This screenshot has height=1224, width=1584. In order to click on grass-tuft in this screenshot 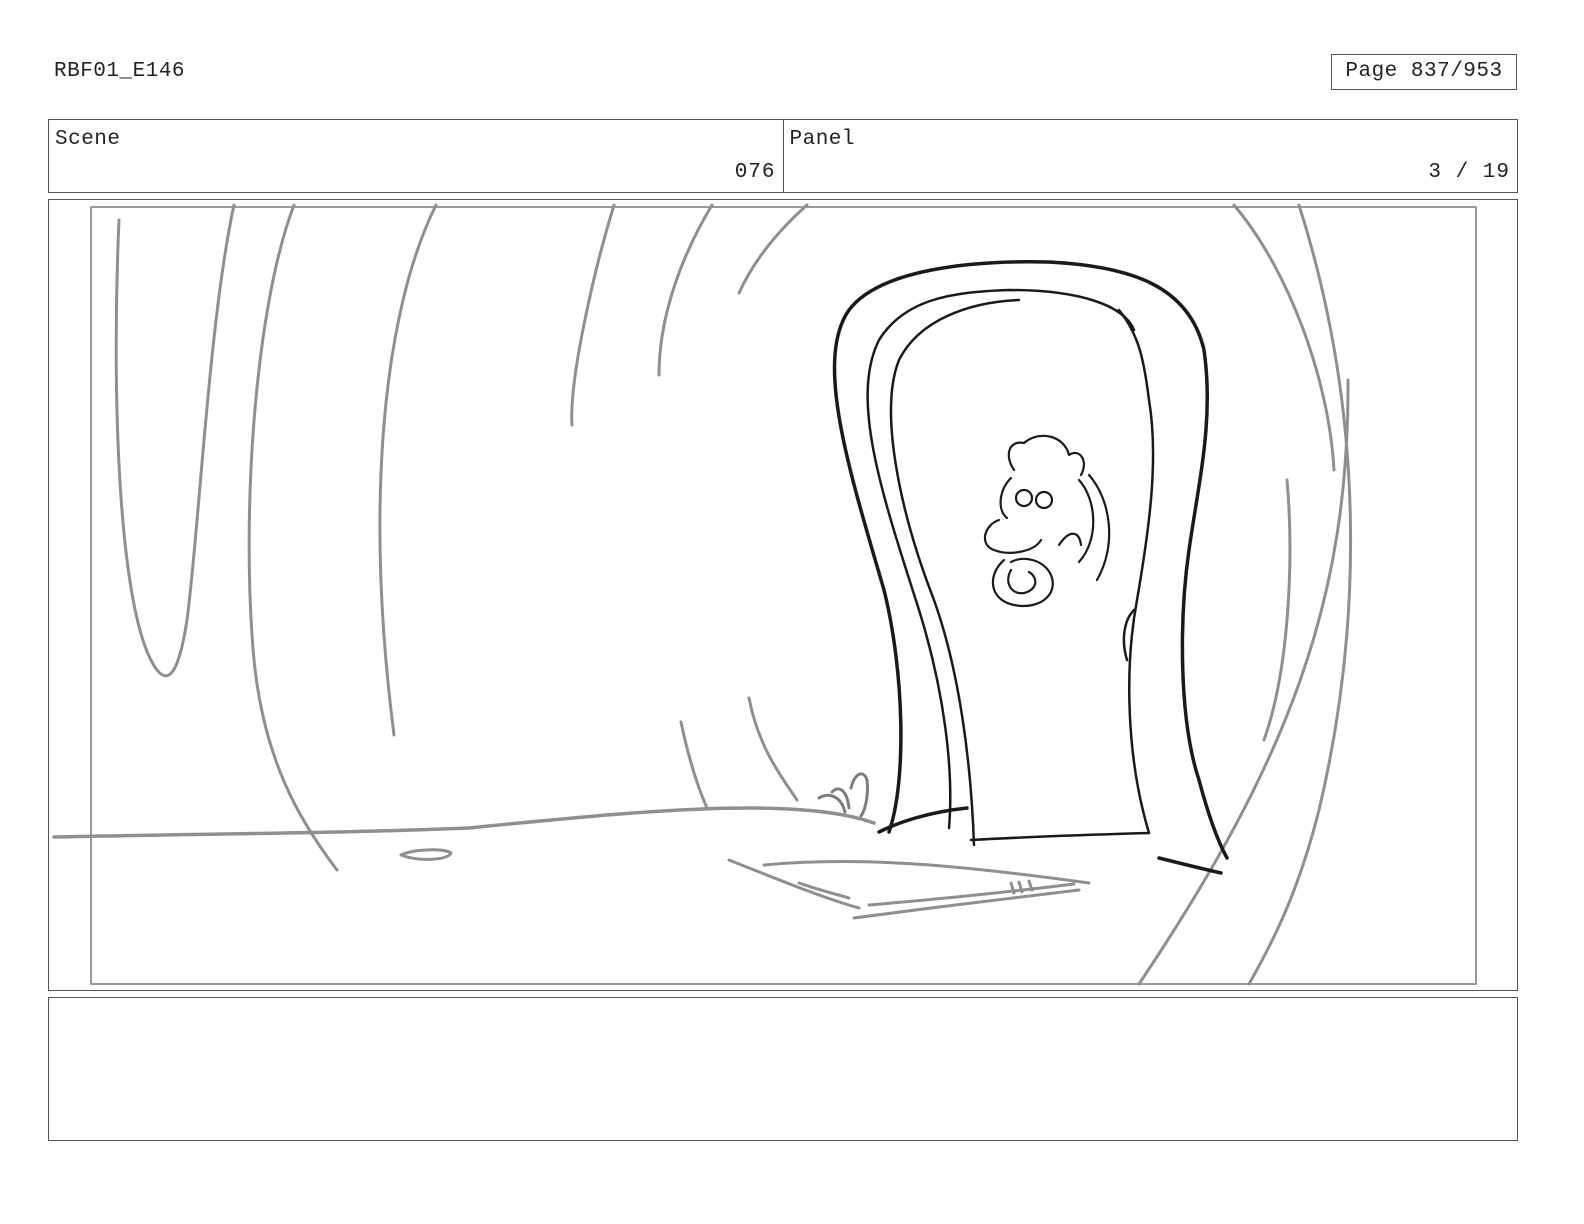, I will do `click(843, 795)`.